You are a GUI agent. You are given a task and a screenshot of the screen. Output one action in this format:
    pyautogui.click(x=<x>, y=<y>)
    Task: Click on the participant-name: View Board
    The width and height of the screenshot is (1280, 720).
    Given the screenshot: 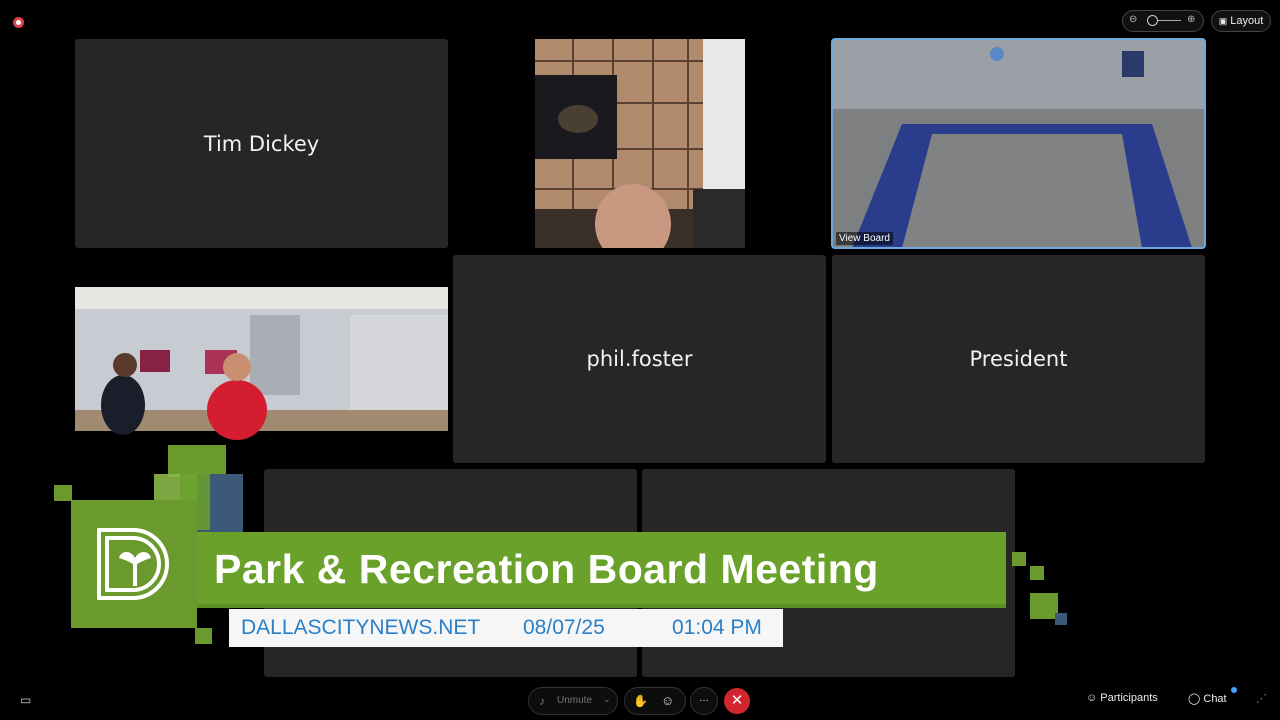 What is the action you would take?
    pyautogui.click(x=864, y=238)
    